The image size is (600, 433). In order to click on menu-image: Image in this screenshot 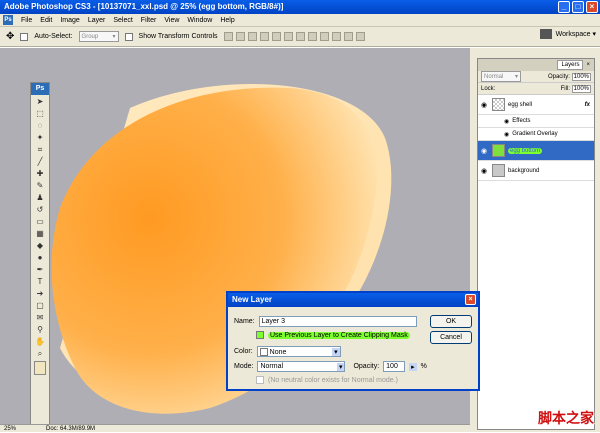, I will do `click(69, 20)`.